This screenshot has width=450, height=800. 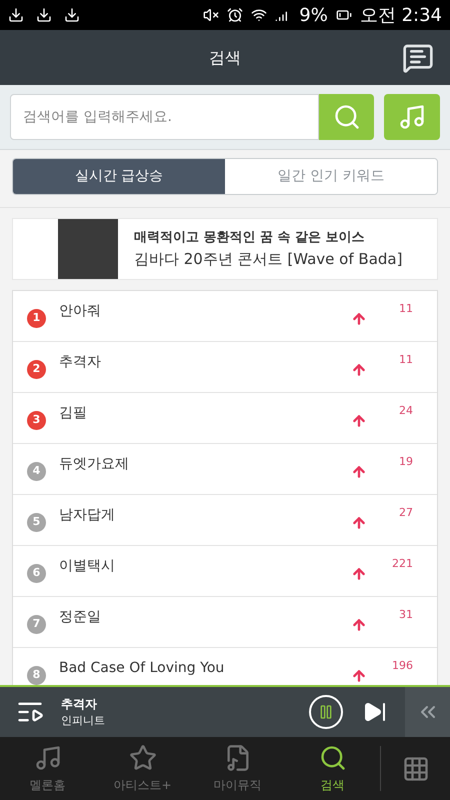 What do you see at coordinates (402, 564) in the screenshot?
I see `rank-change: 221` at bounding box center [402, 564].